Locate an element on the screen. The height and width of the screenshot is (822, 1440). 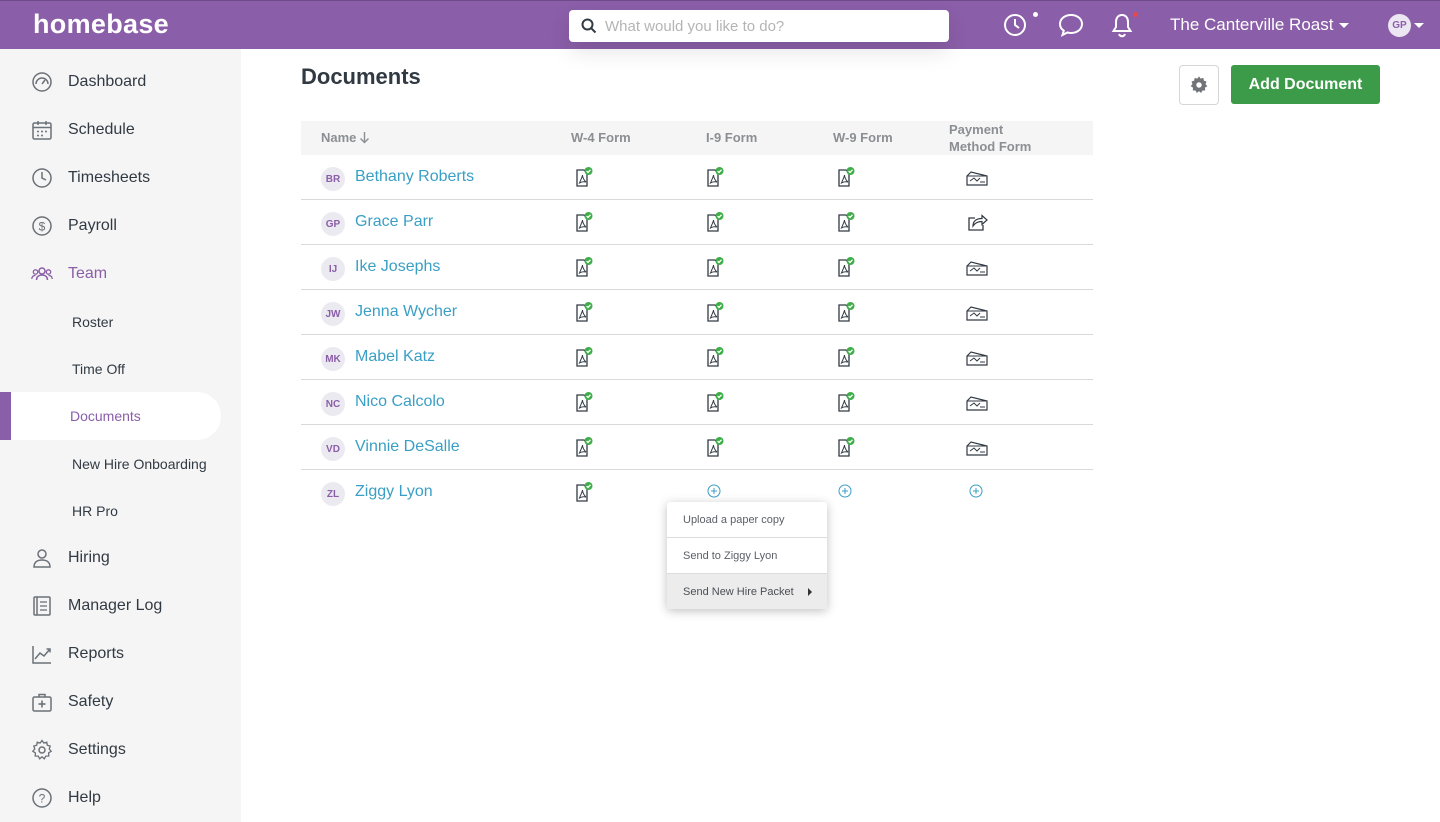
sidebar-item-label: Reports is located at coordinates (96, 653).